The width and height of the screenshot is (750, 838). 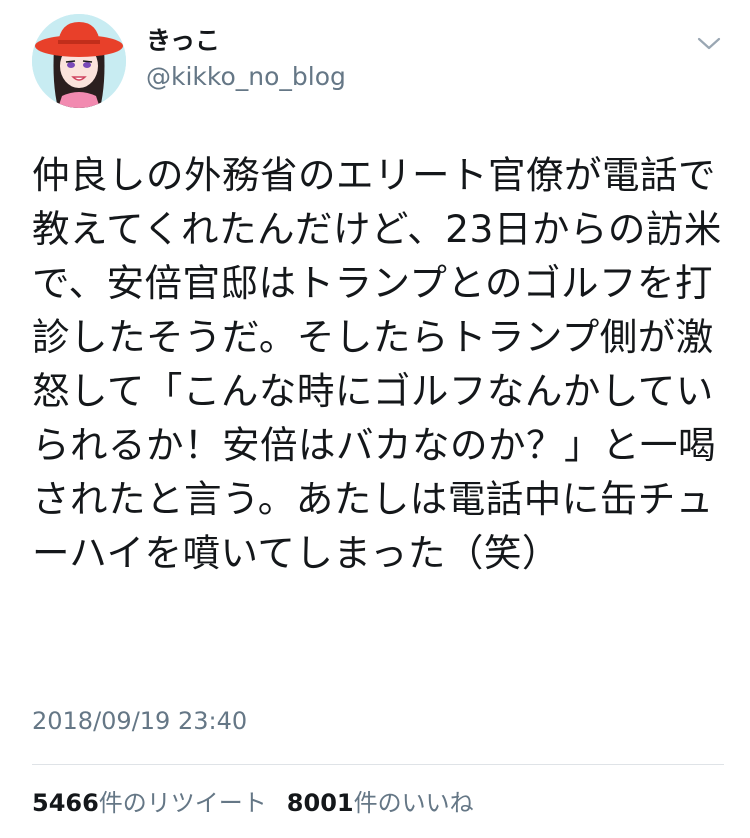 I want to click on retweets-stat: 5466件のリツイート, so click(x=149, y=803).